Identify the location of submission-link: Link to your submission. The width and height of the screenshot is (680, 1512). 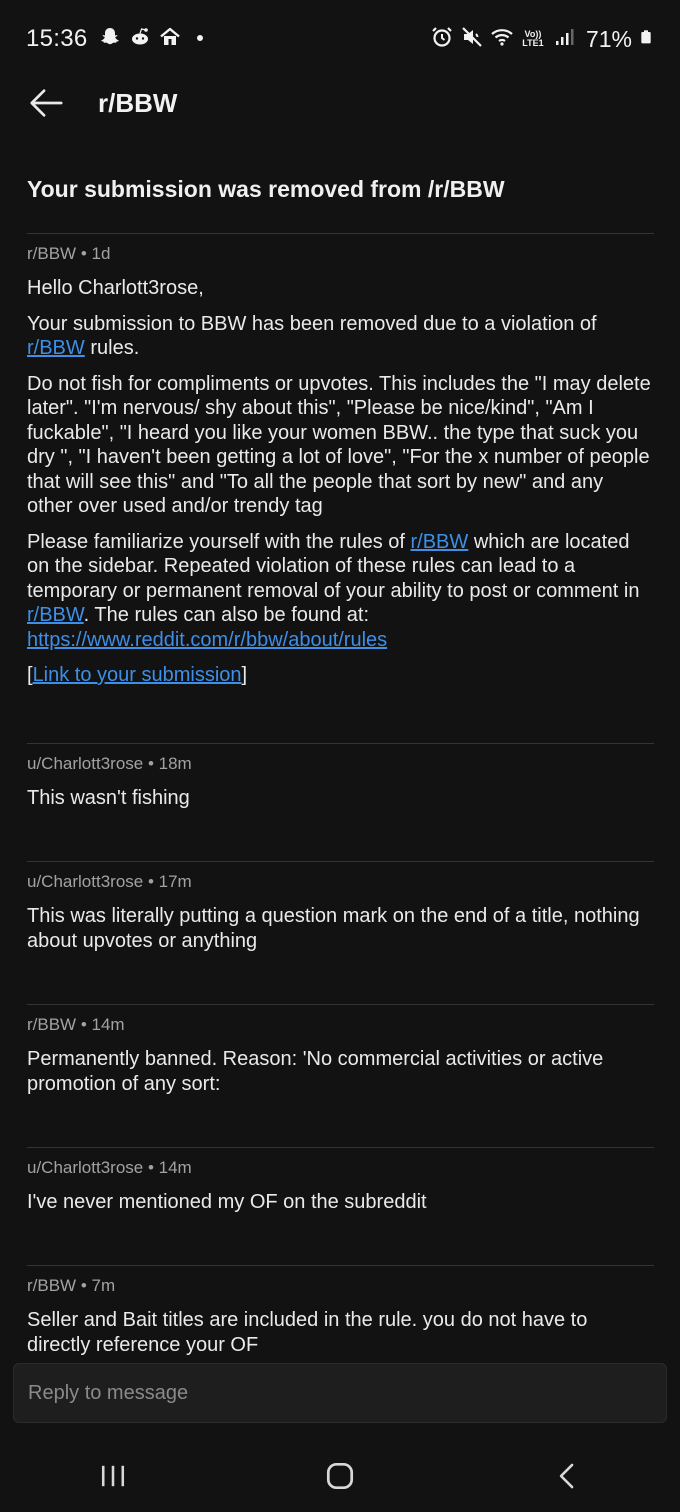
(137, 675).